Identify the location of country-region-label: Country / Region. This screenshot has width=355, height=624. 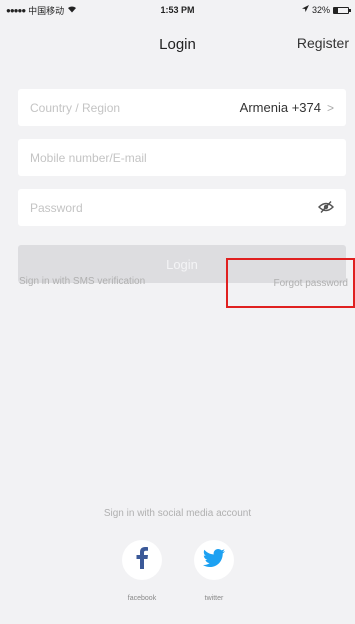
(75, 107).